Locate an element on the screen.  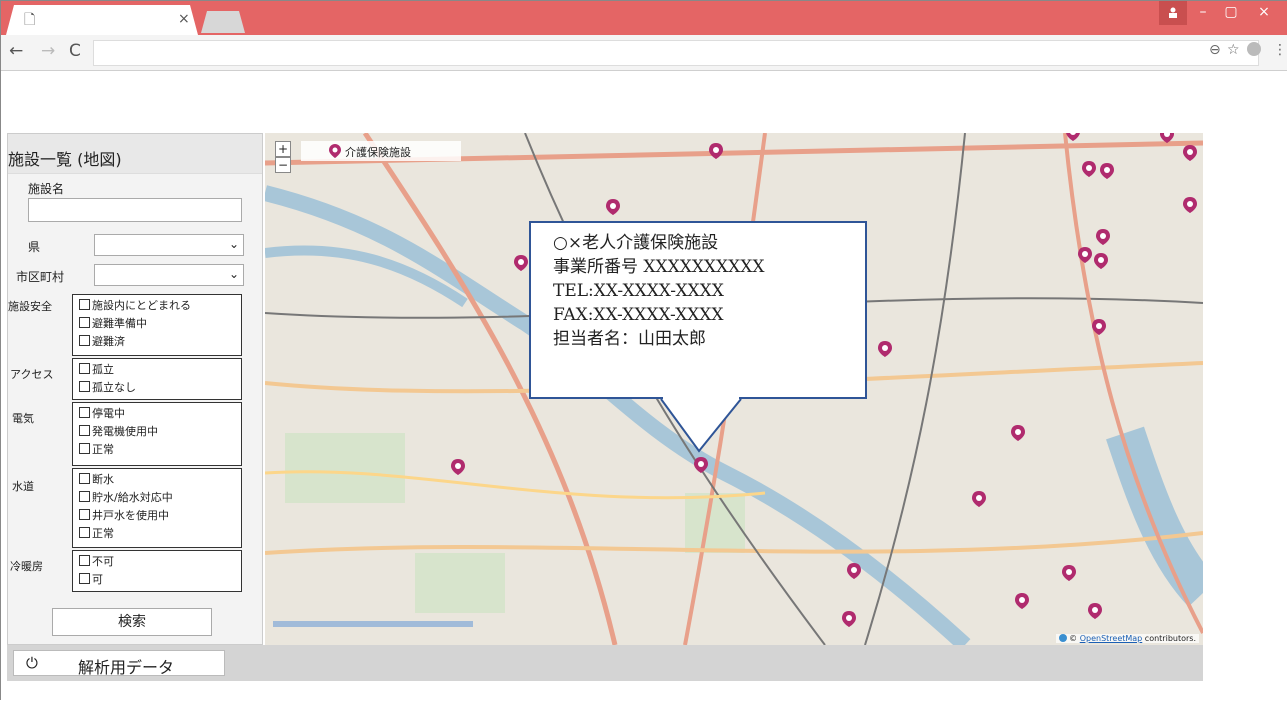
checkbox-item: 断水 is located at coordinates (96, 479).